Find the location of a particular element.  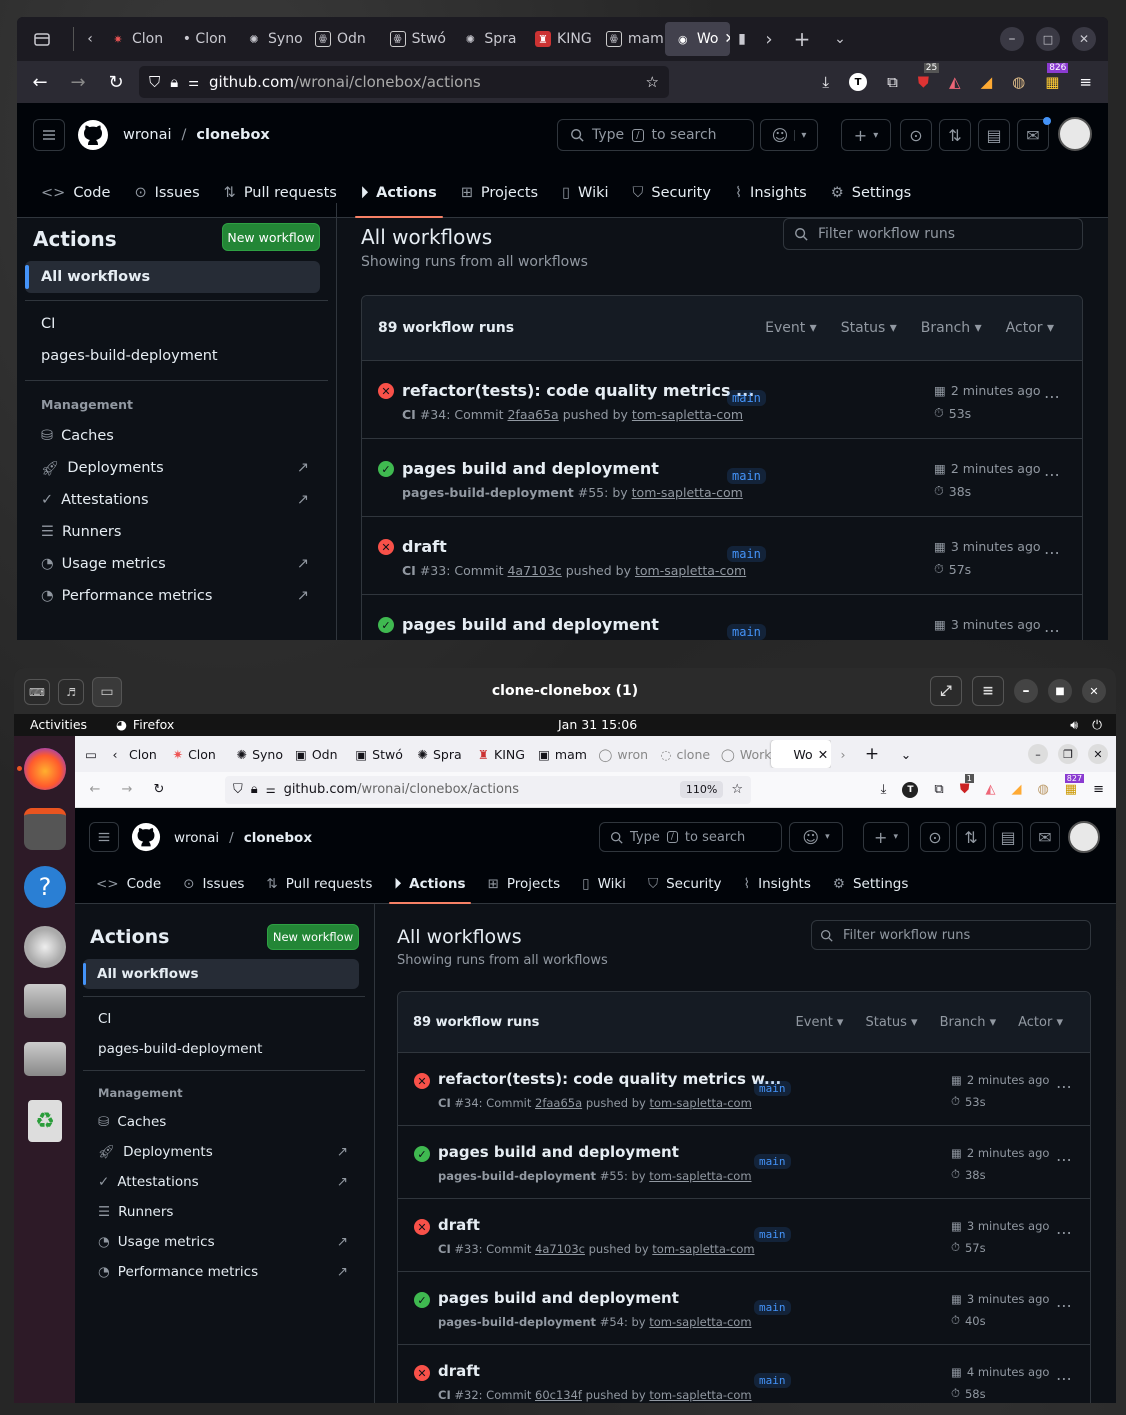

ublock-icon: ⛊ 1 is located at coordinates (967, 785).